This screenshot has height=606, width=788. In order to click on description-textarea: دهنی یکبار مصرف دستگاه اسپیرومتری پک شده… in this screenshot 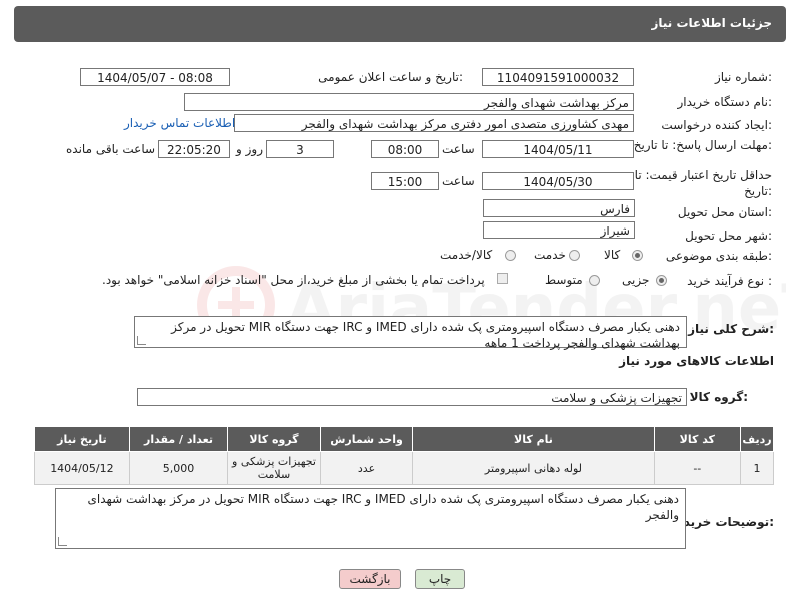, I will do `click(410, 333)`.